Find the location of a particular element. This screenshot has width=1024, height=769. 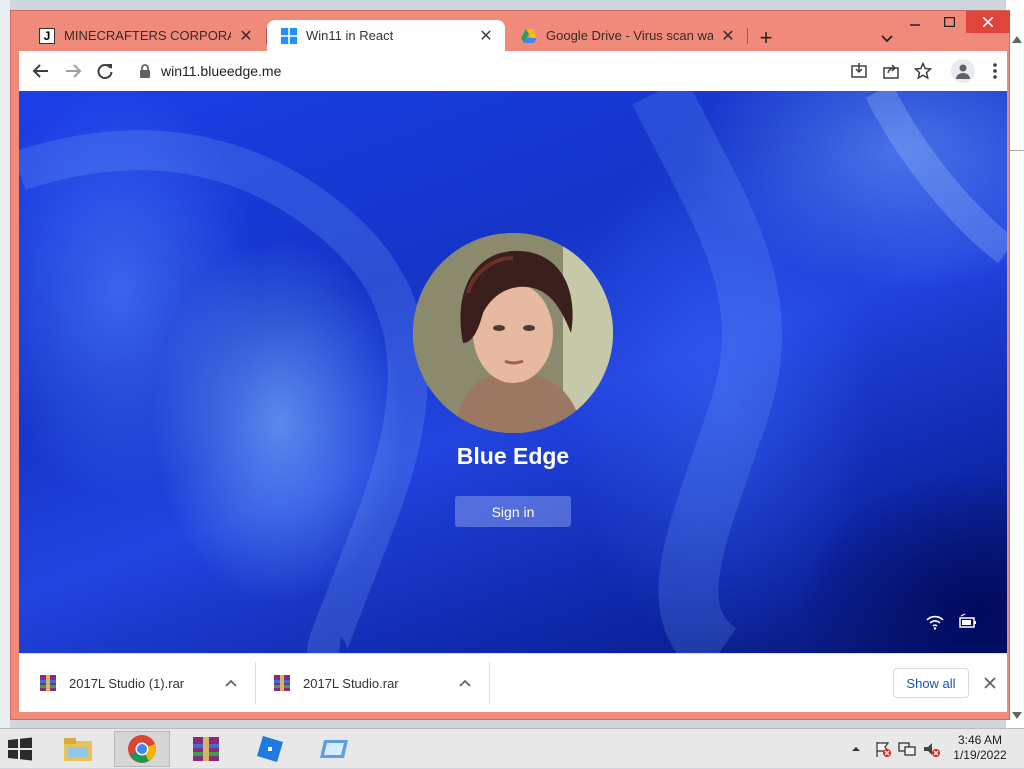

more-vert-icon is located at coordinates (995, 71).